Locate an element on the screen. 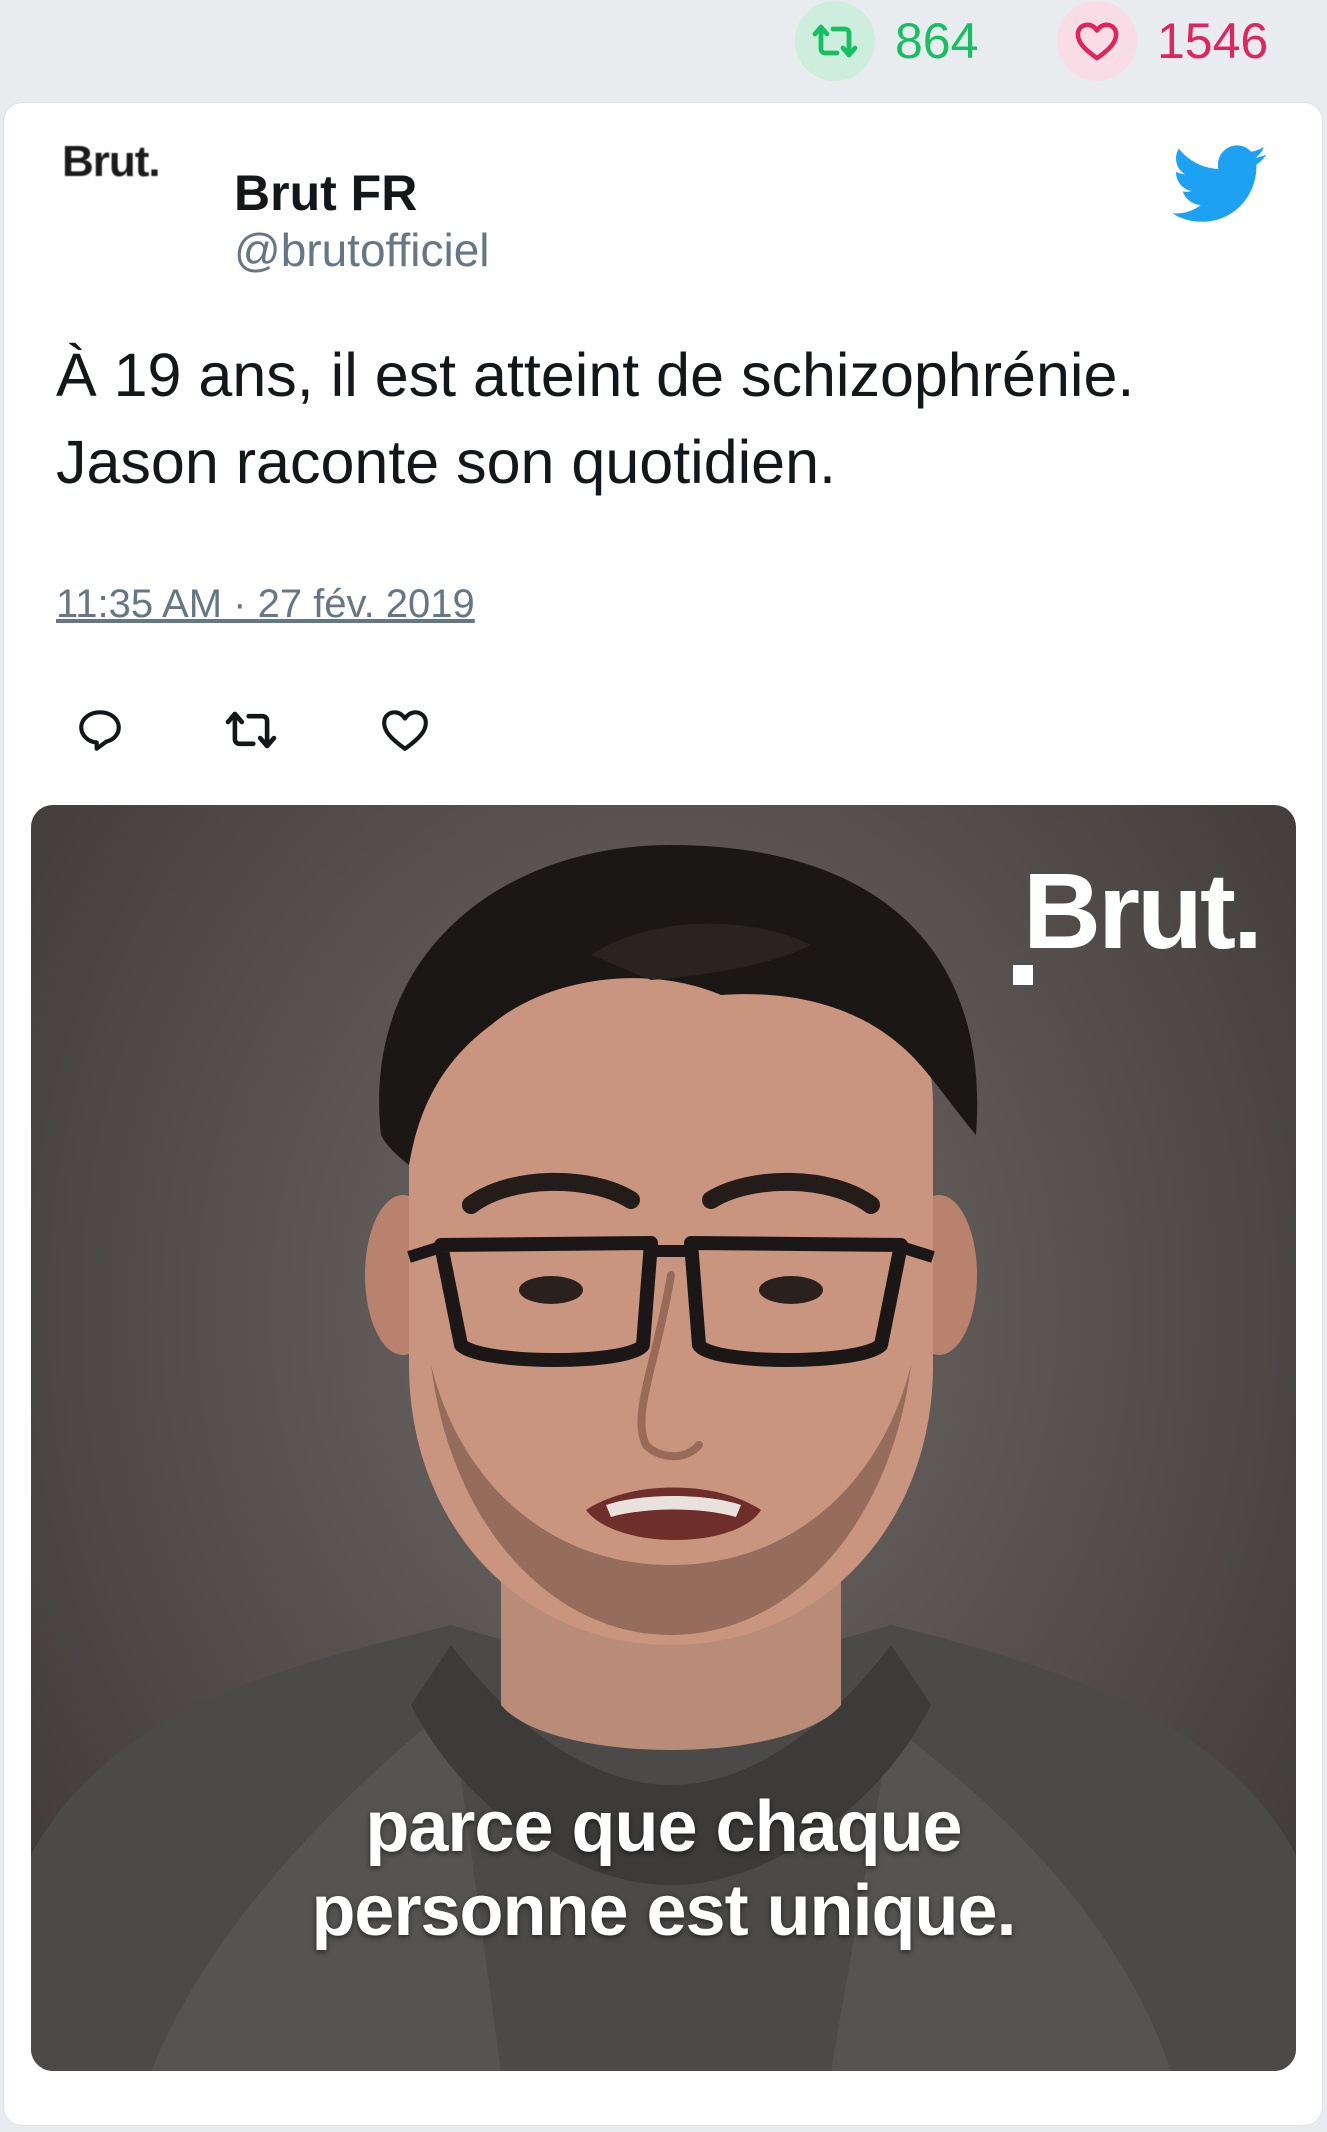 This screenshot has height=2132, width=1327. reply-button is located at coordinates (100, 730).